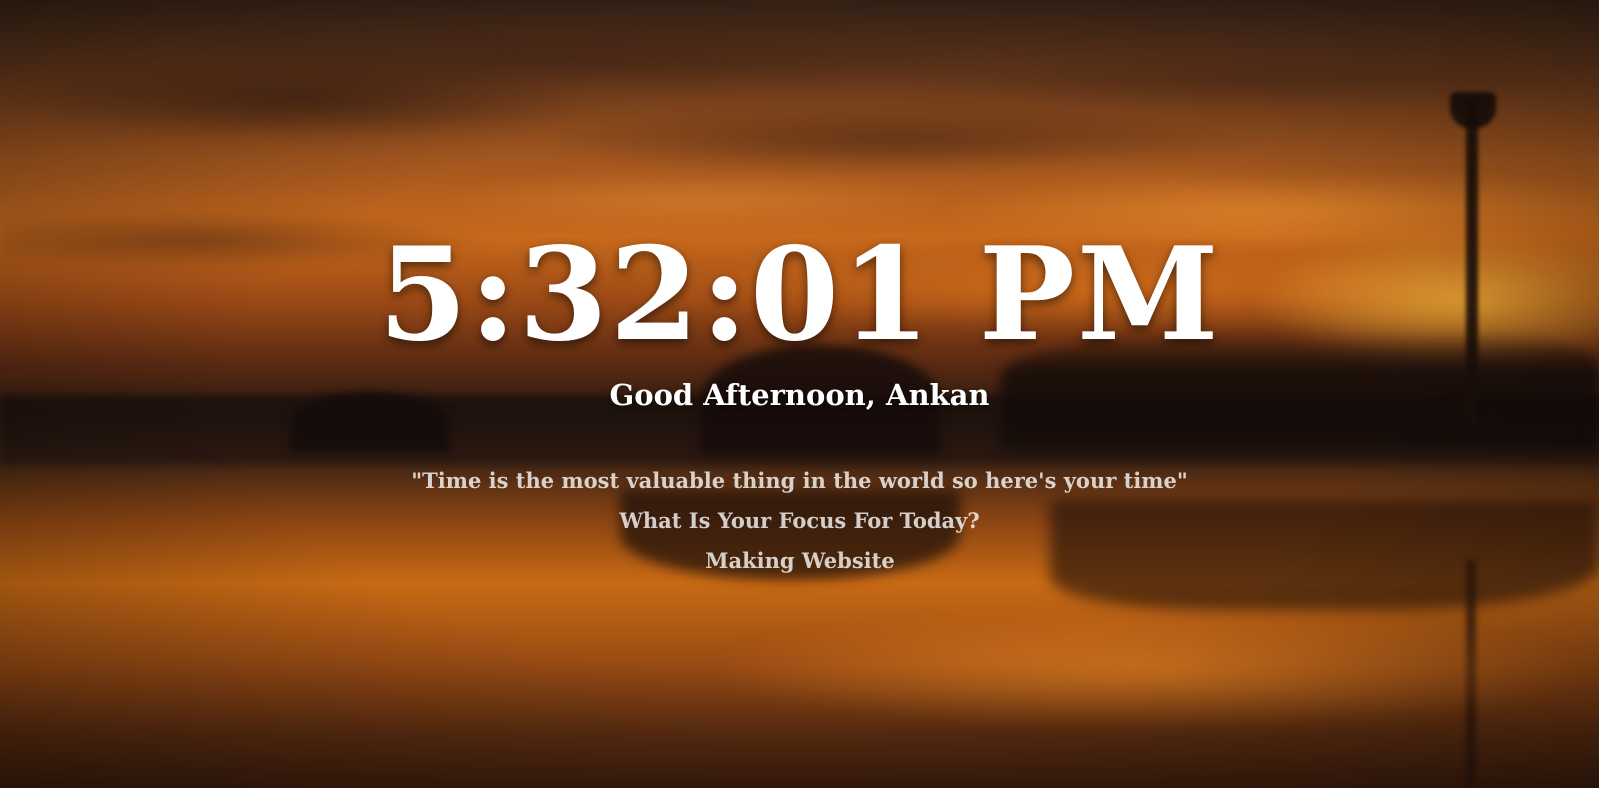  I want to click on focus-input, so click(800, 561).